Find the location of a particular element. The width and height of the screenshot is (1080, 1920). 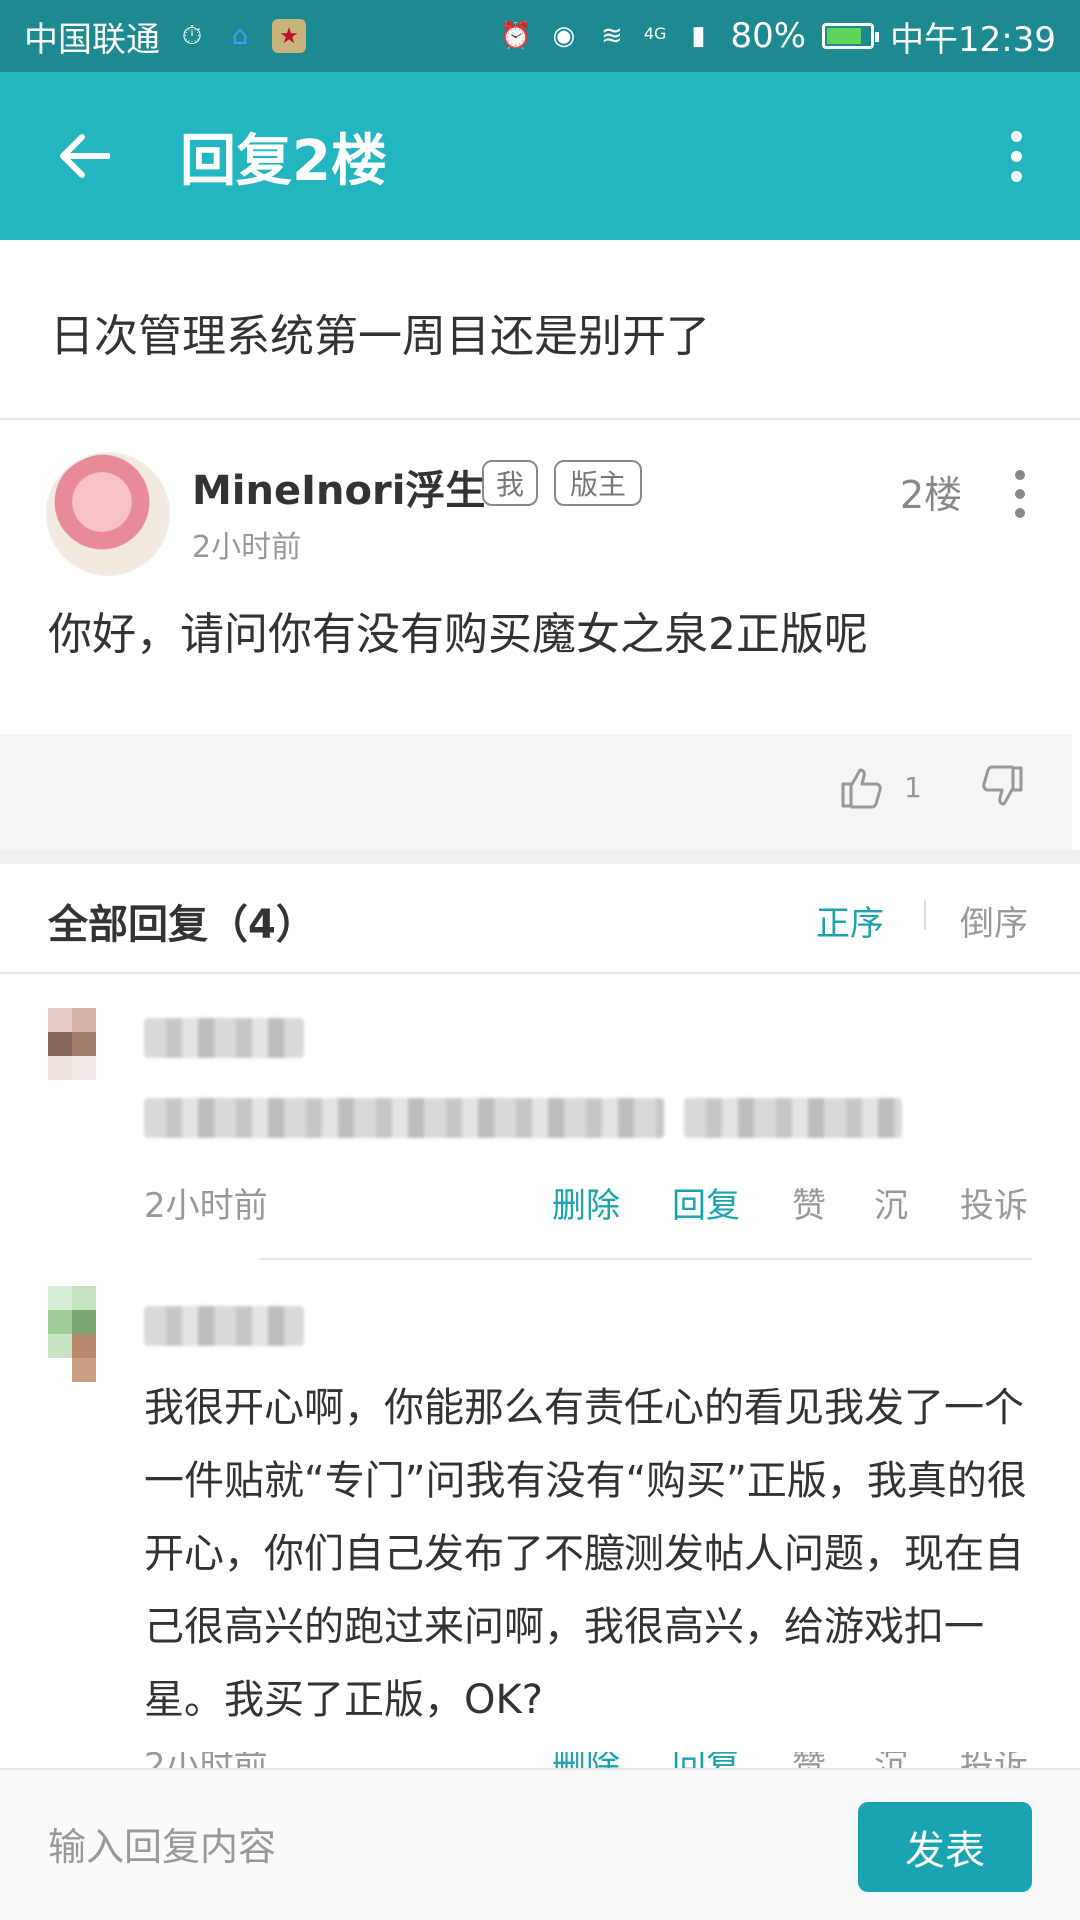

back-arrow-icon is located at coordinates (84, 156).